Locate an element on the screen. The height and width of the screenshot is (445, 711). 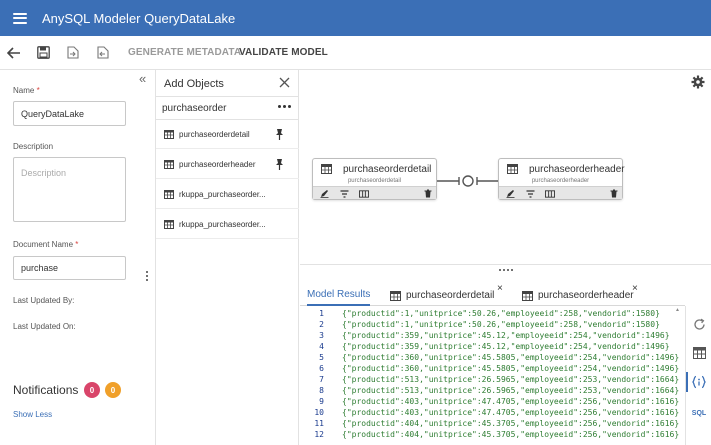
line-number: 6 is located at coordinates (321, 368).